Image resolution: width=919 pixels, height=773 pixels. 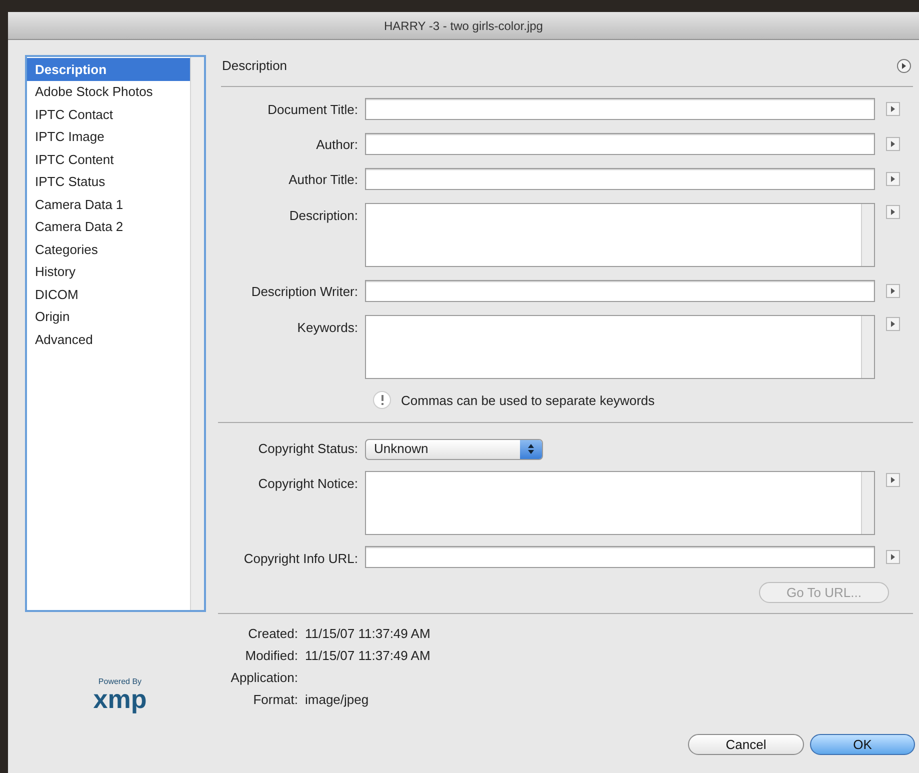 I want to click on dialog-button: OK, so click(x=862, y=744).